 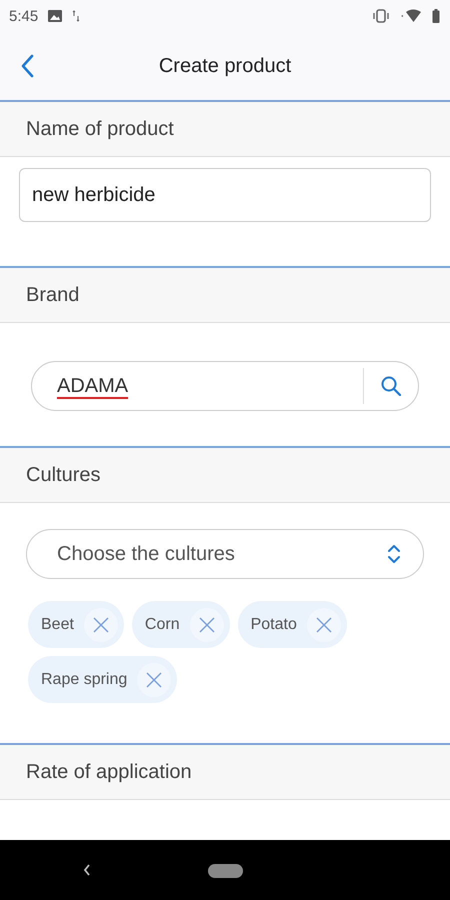 What do you see at coordinates (391, 386) in the screenshot?
I see `search-icon` at bounding box center [391, 386].